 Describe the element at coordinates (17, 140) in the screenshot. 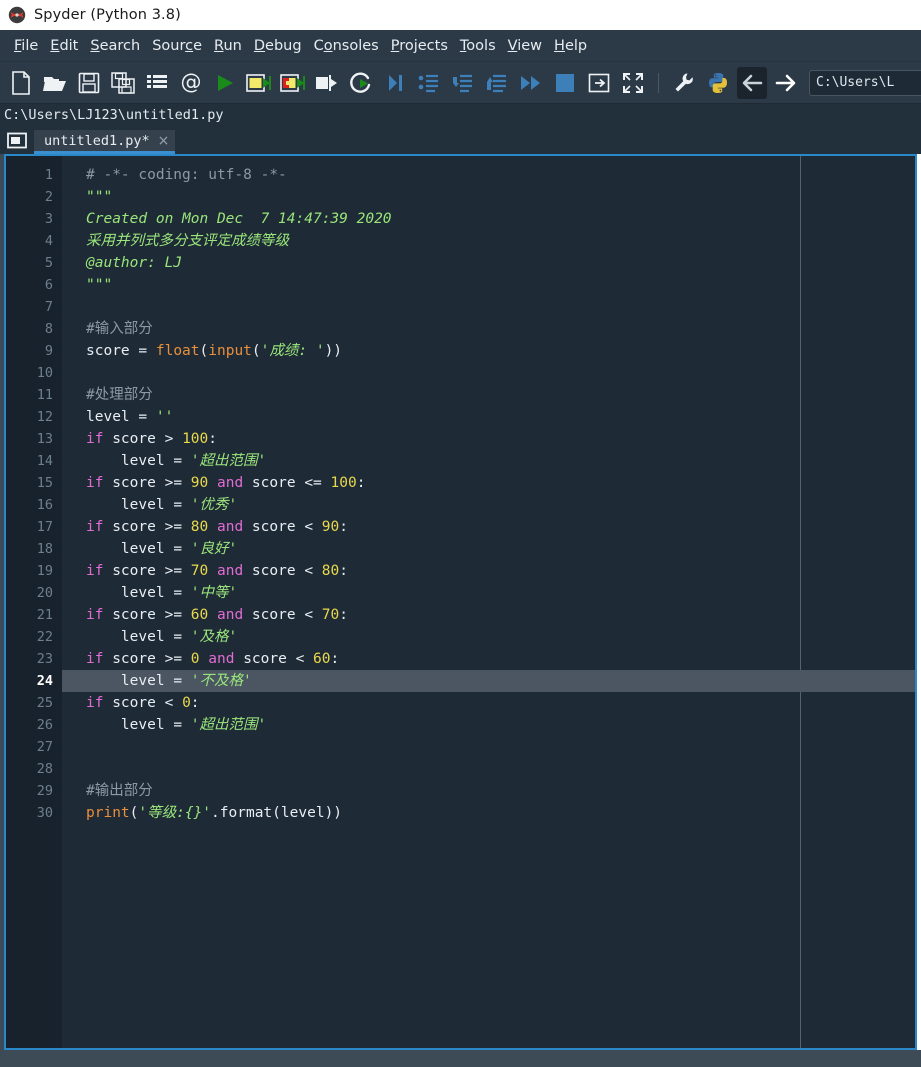

I see `browse-tabs-icon` at that location.